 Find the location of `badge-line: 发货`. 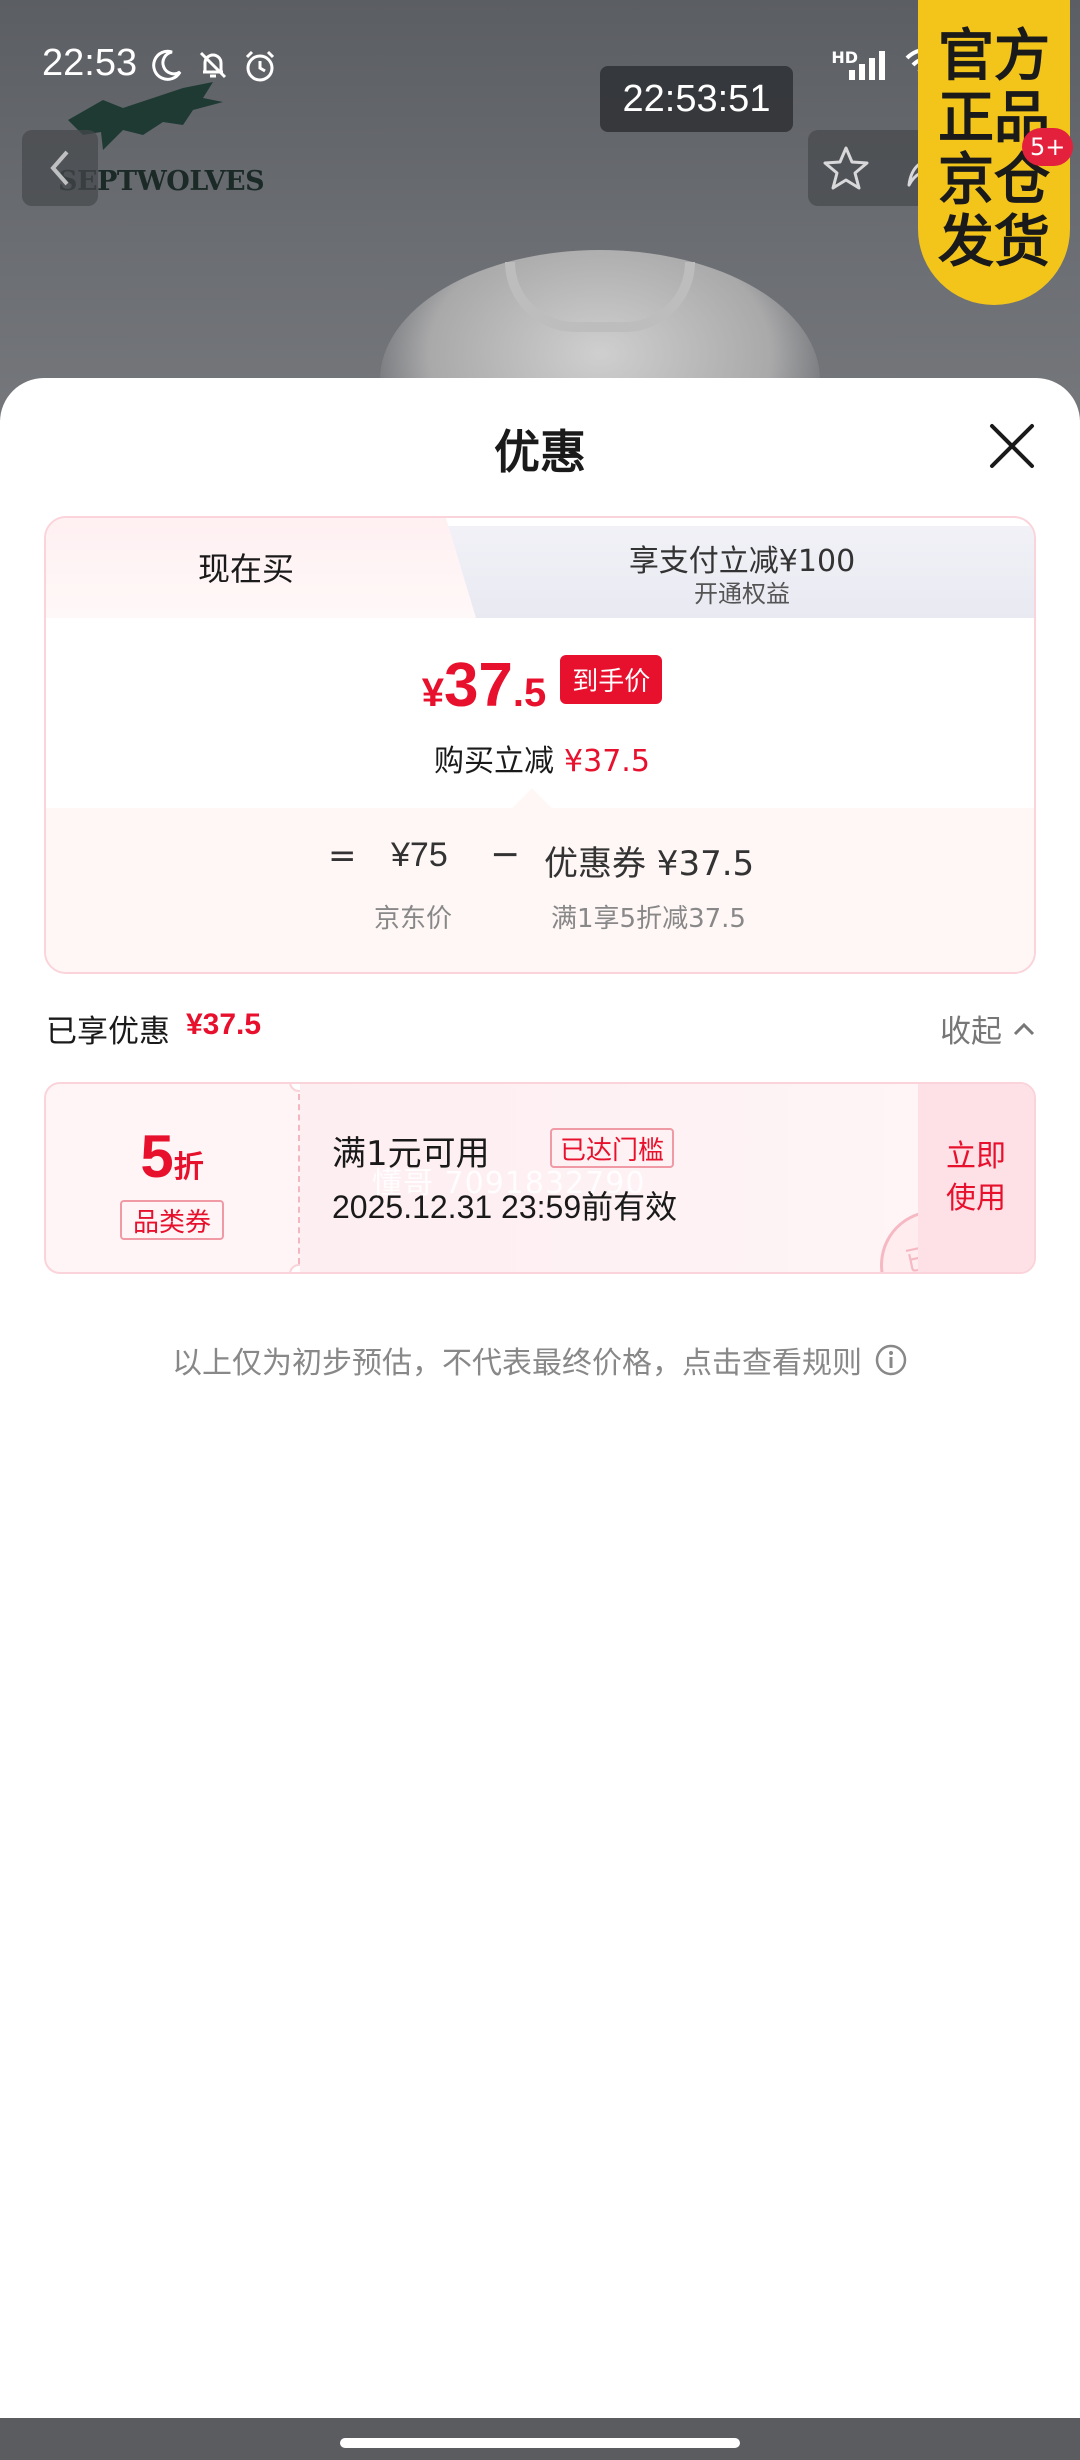

badge-line: 发货 is located at coordinates (994, 242).